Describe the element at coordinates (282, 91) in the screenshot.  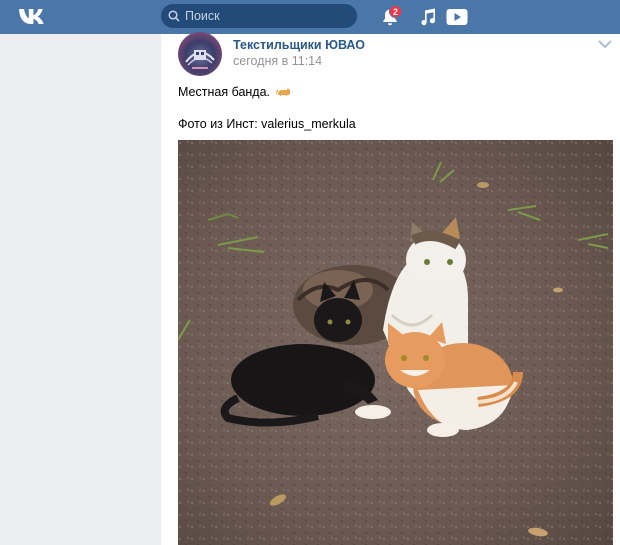
I see `cat-emoji-icon` at that location.